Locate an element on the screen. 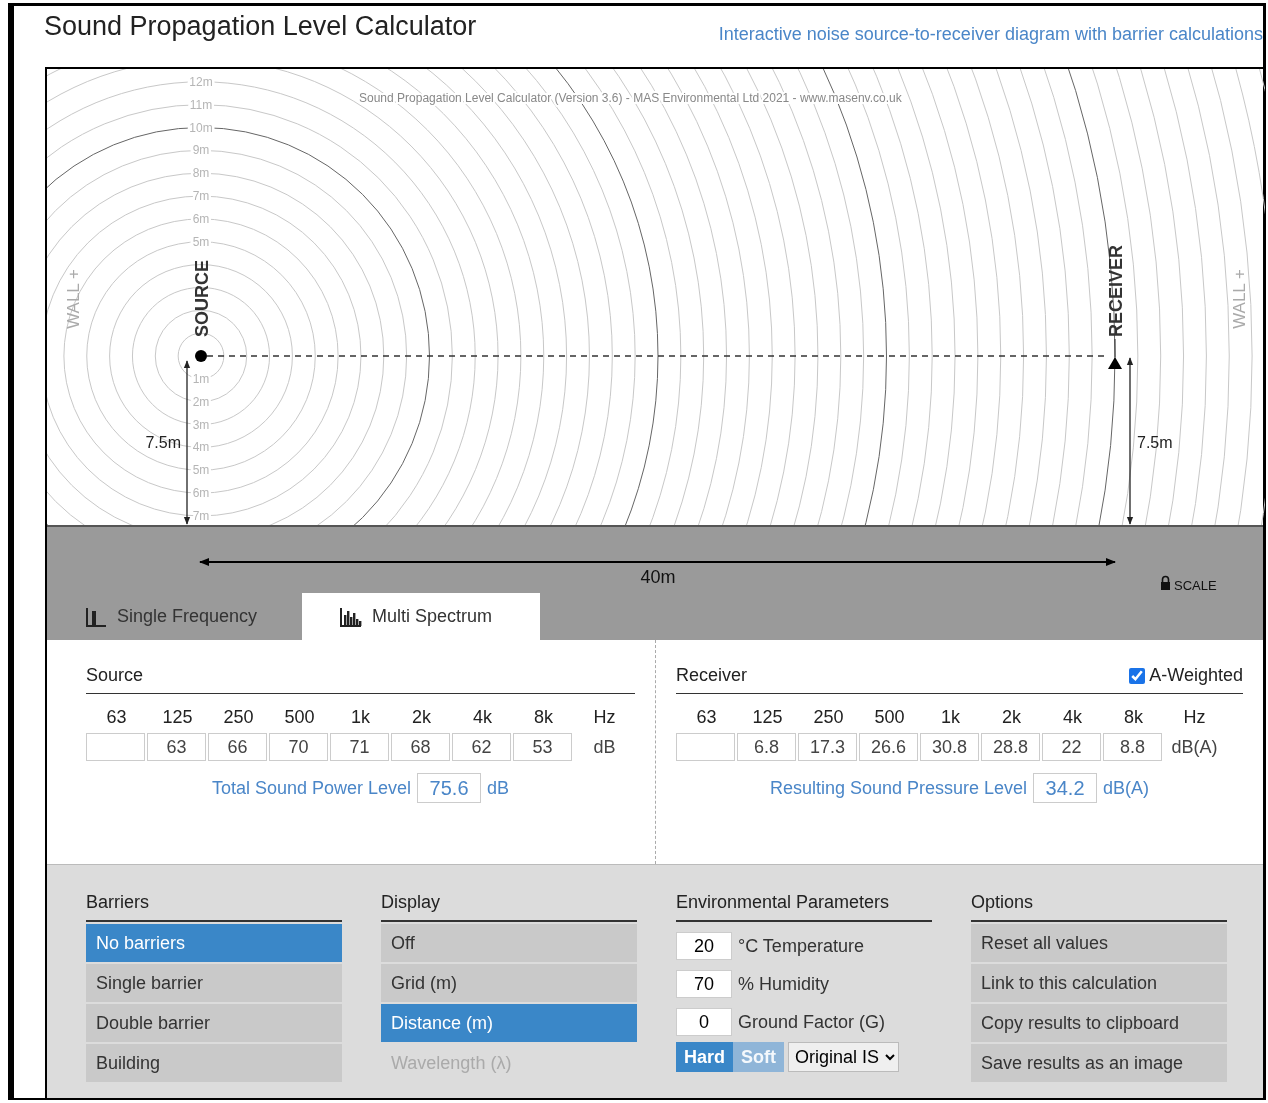 This screenshot has width=1268, height=1103. level-field: 8.8 is located at coordinates (1133, 747).